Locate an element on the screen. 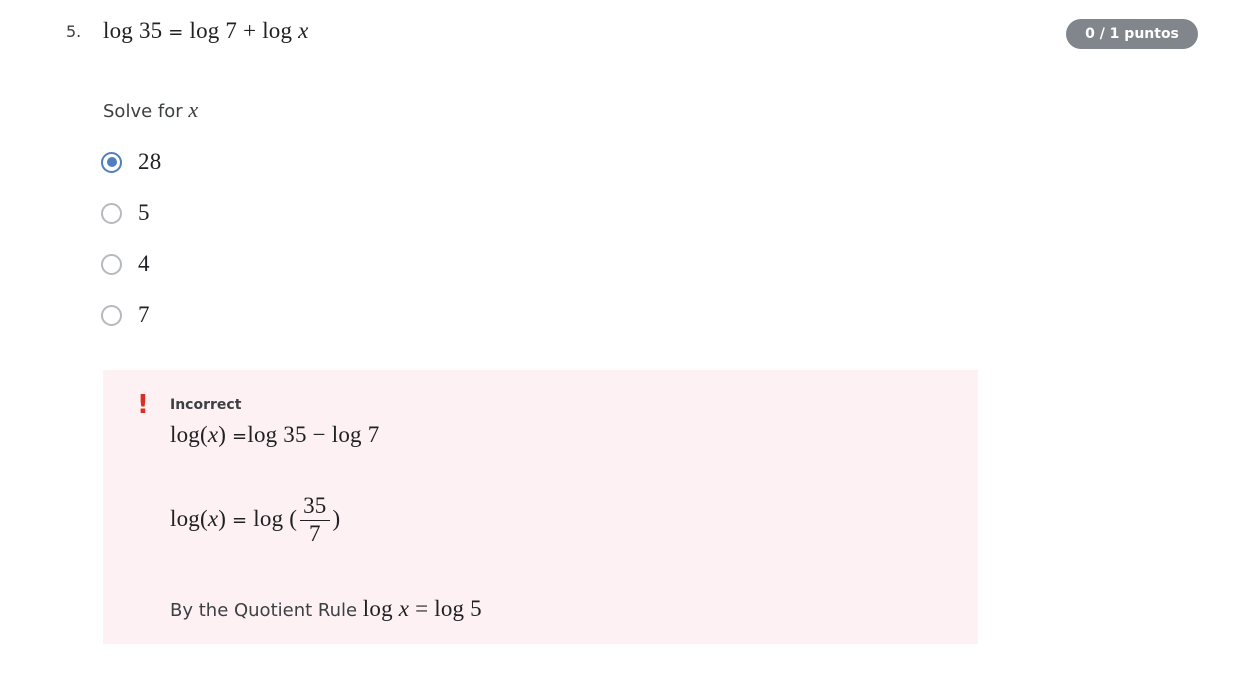 This screenshot has width=1260, height=683. feedback-step-3: By the Quotient Rule log x = log 5 is located at coordinates (326, 609).